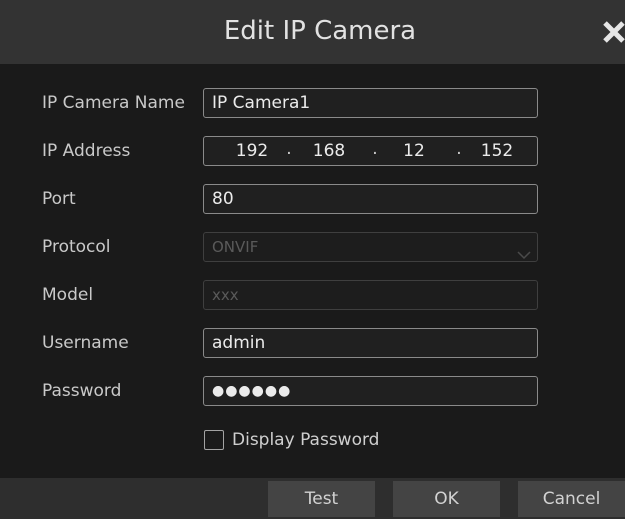 The width and height of the screenshot is (625, 519). What do you see at coordinates (571, 499) in the screenshot?
I see `cancel-button: Cancel` at bounding box center [571, 499].